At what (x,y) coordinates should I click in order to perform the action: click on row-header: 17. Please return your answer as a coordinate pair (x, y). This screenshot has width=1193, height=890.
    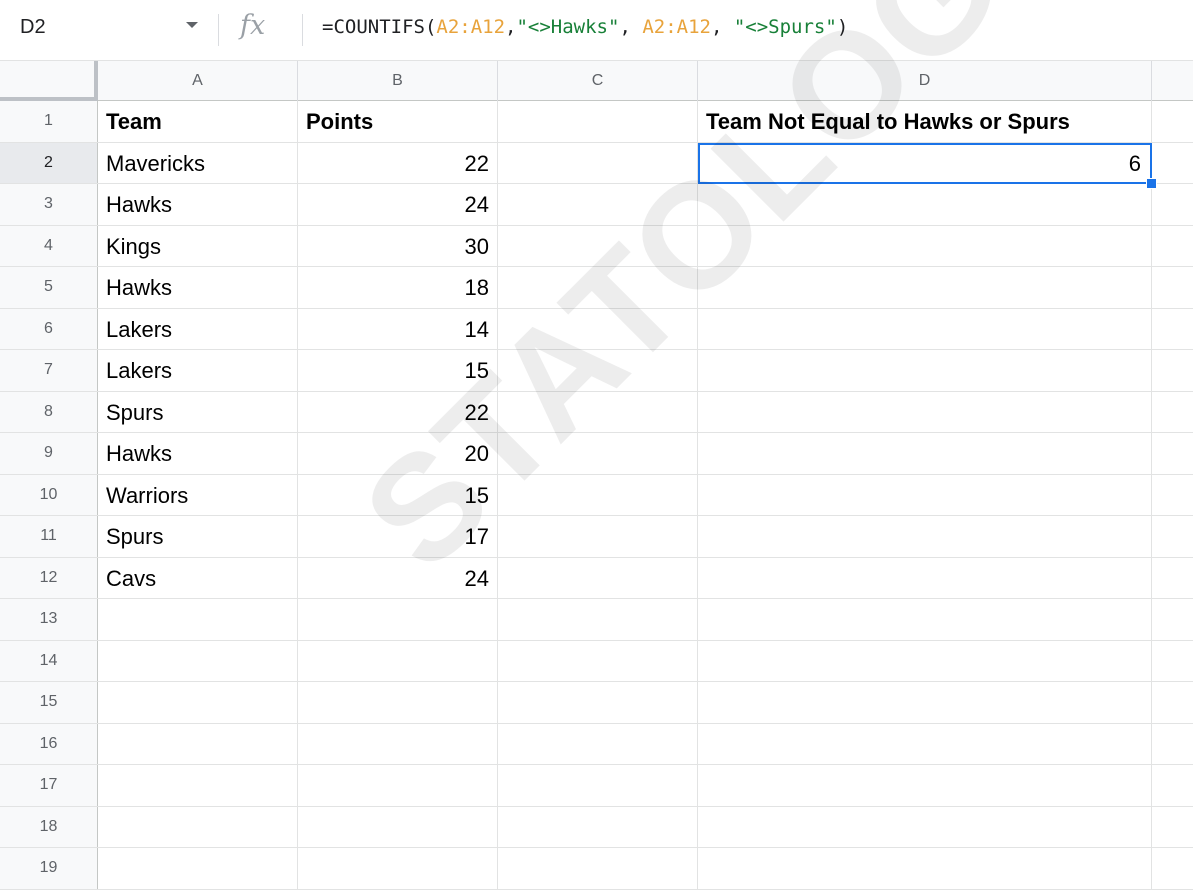
    Looking at the image, I should click on (49, 785).